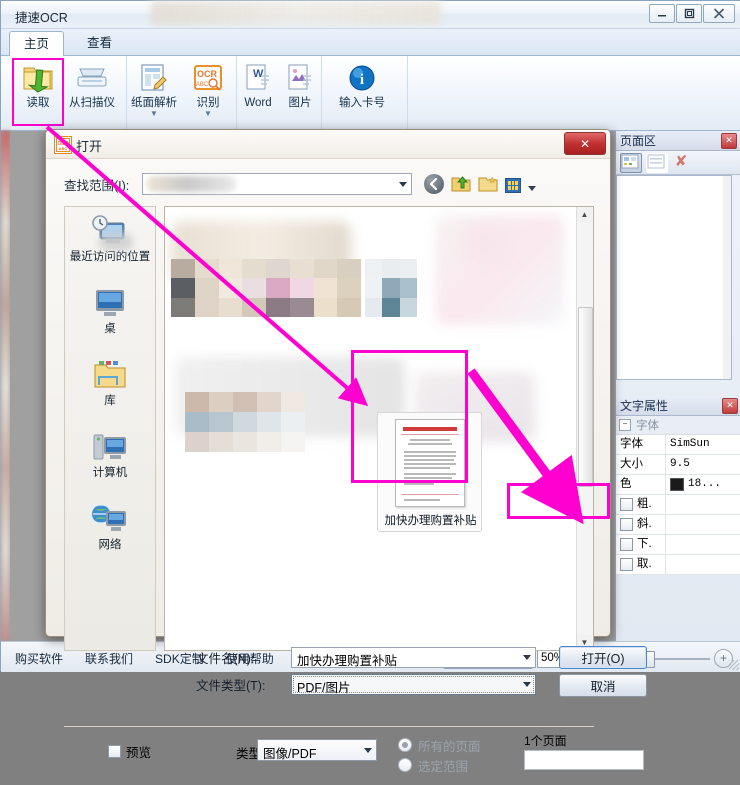 The width and height of the screenshot is (740, 785). Describe the element at coordinates (641, 544) in the screenshot. I see `underline-key-cell: 下.` at that location.